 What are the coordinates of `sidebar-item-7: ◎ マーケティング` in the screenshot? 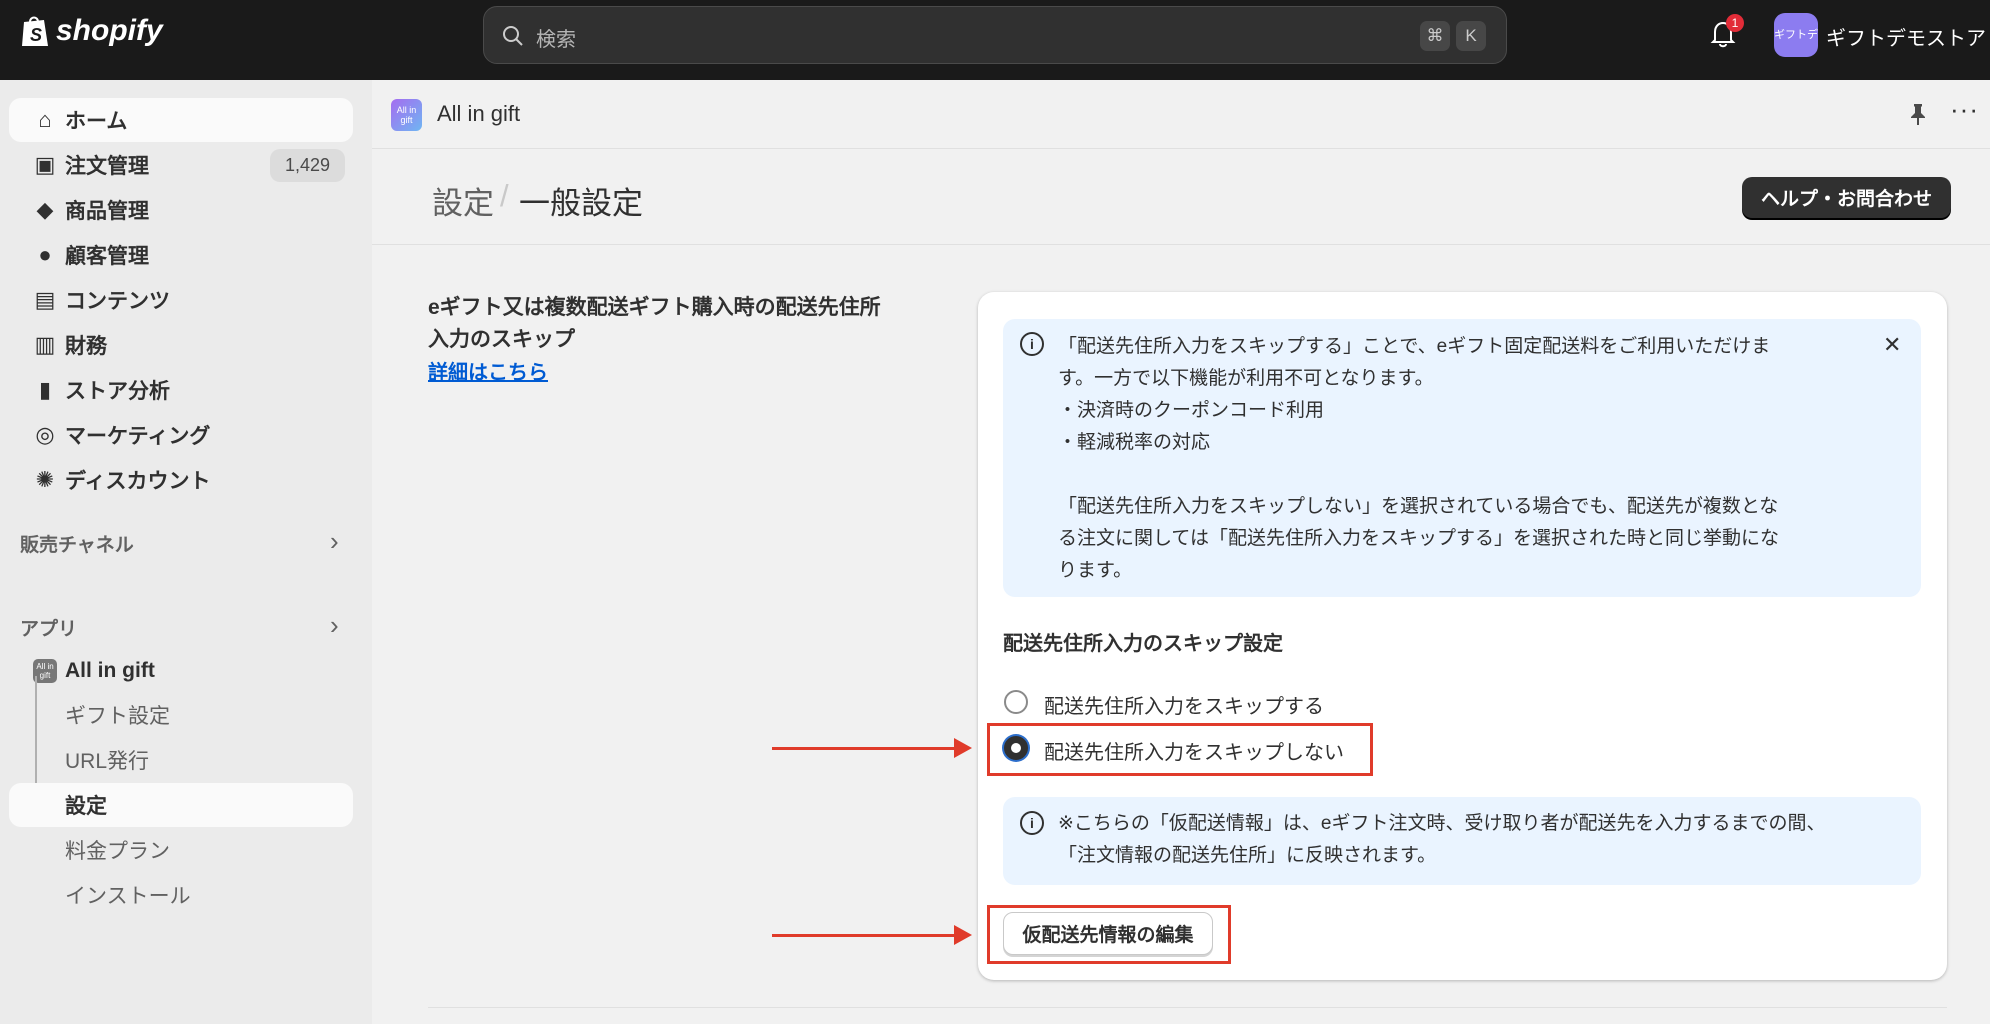 It's located at (181, 435).